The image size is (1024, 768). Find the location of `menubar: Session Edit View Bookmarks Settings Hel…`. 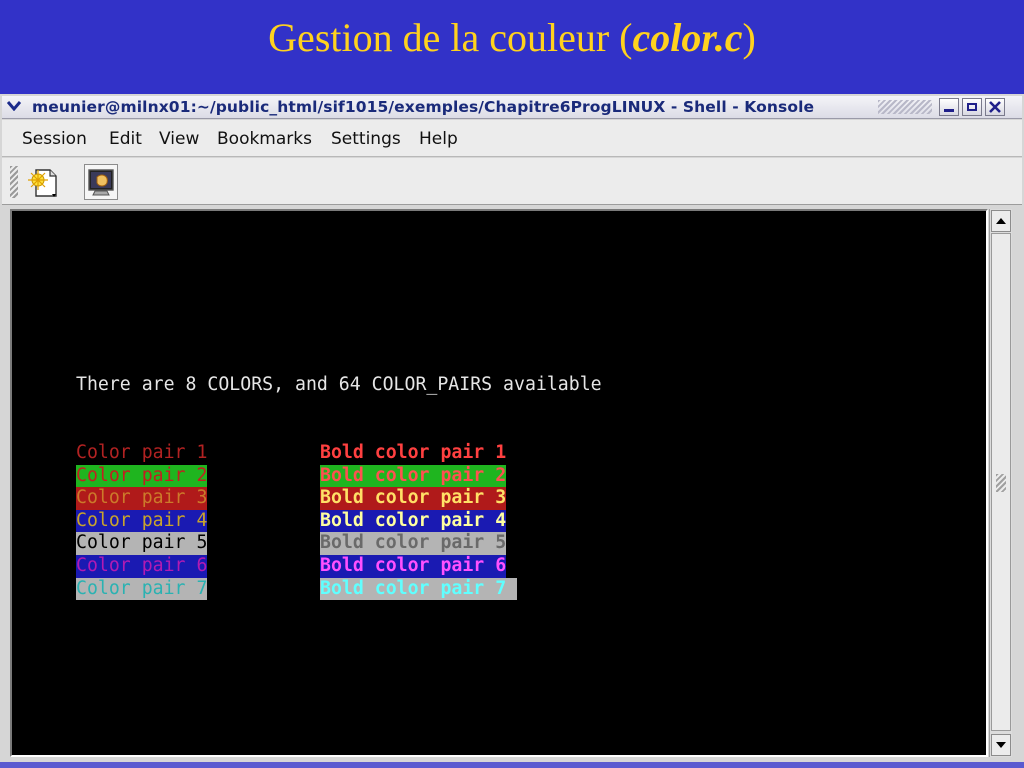

menubar: Session Edit View Bookmarks Settings Hel… is located at coordinates (512, 138).